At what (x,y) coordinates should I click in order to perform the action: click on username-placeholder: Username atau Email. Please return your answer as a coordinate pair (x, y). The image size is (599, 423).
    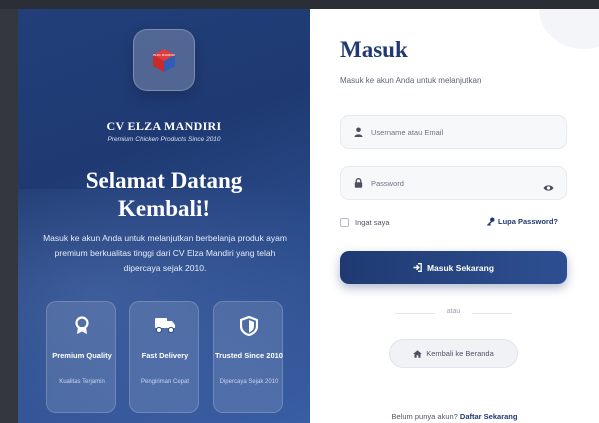
    Looking at the image, I should click on (407, 132).